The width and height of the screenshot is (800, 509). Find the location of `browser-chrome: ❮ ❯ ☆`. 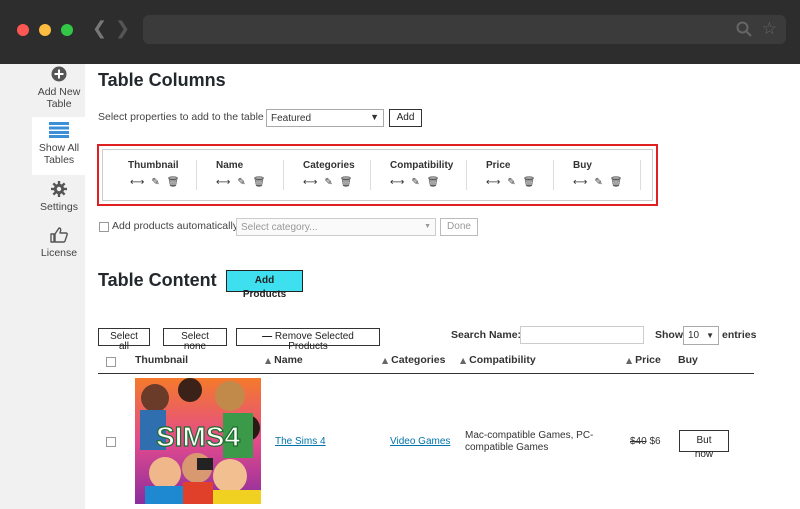

browser-chrome: ❮ ❯ ☆ is located at coordinates (400, 32).